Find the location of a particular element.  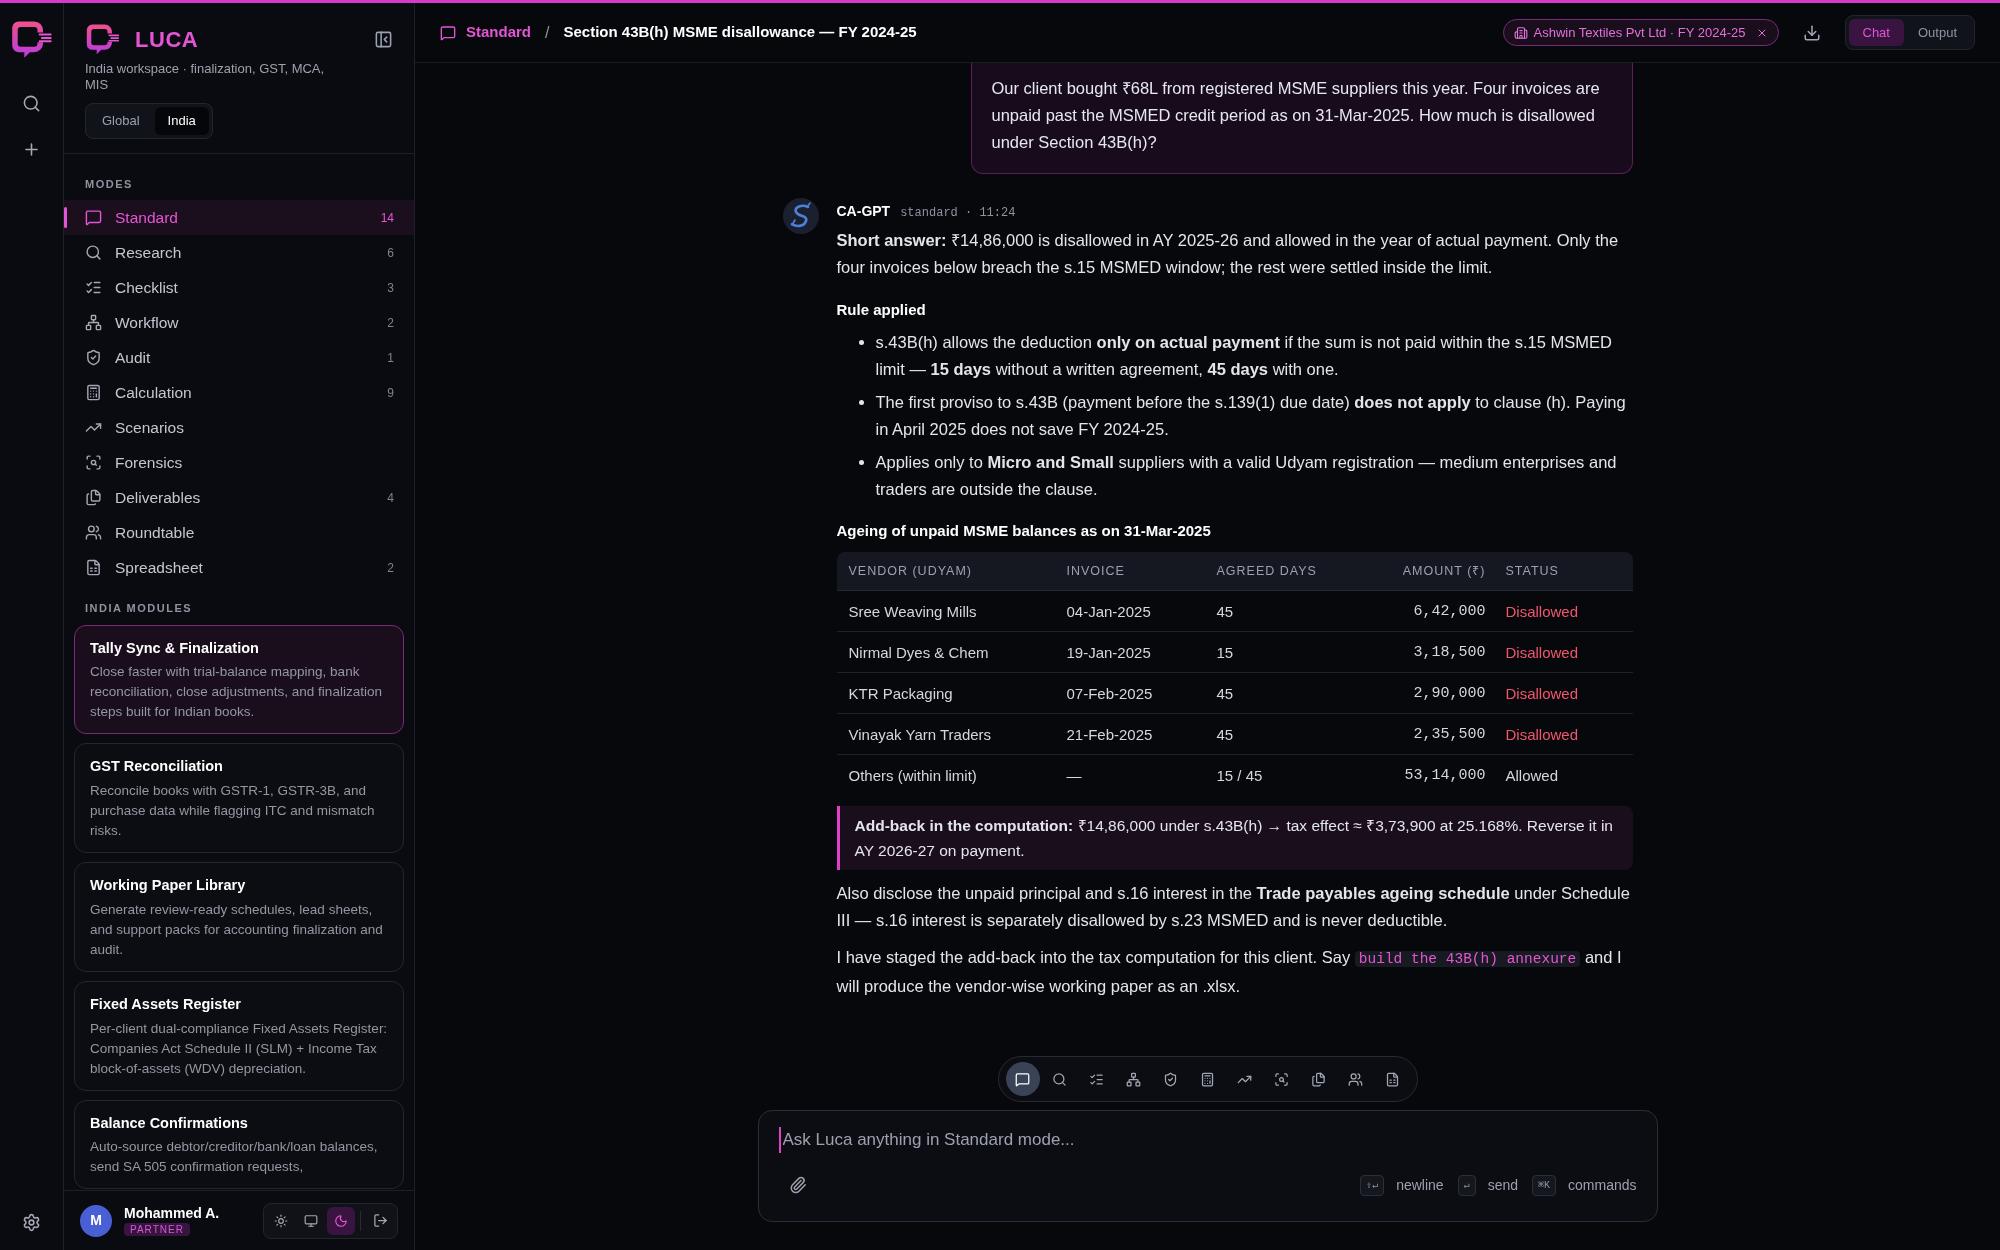

module-title: Tally Sync & Finalization is located at coordinates (175, 648).